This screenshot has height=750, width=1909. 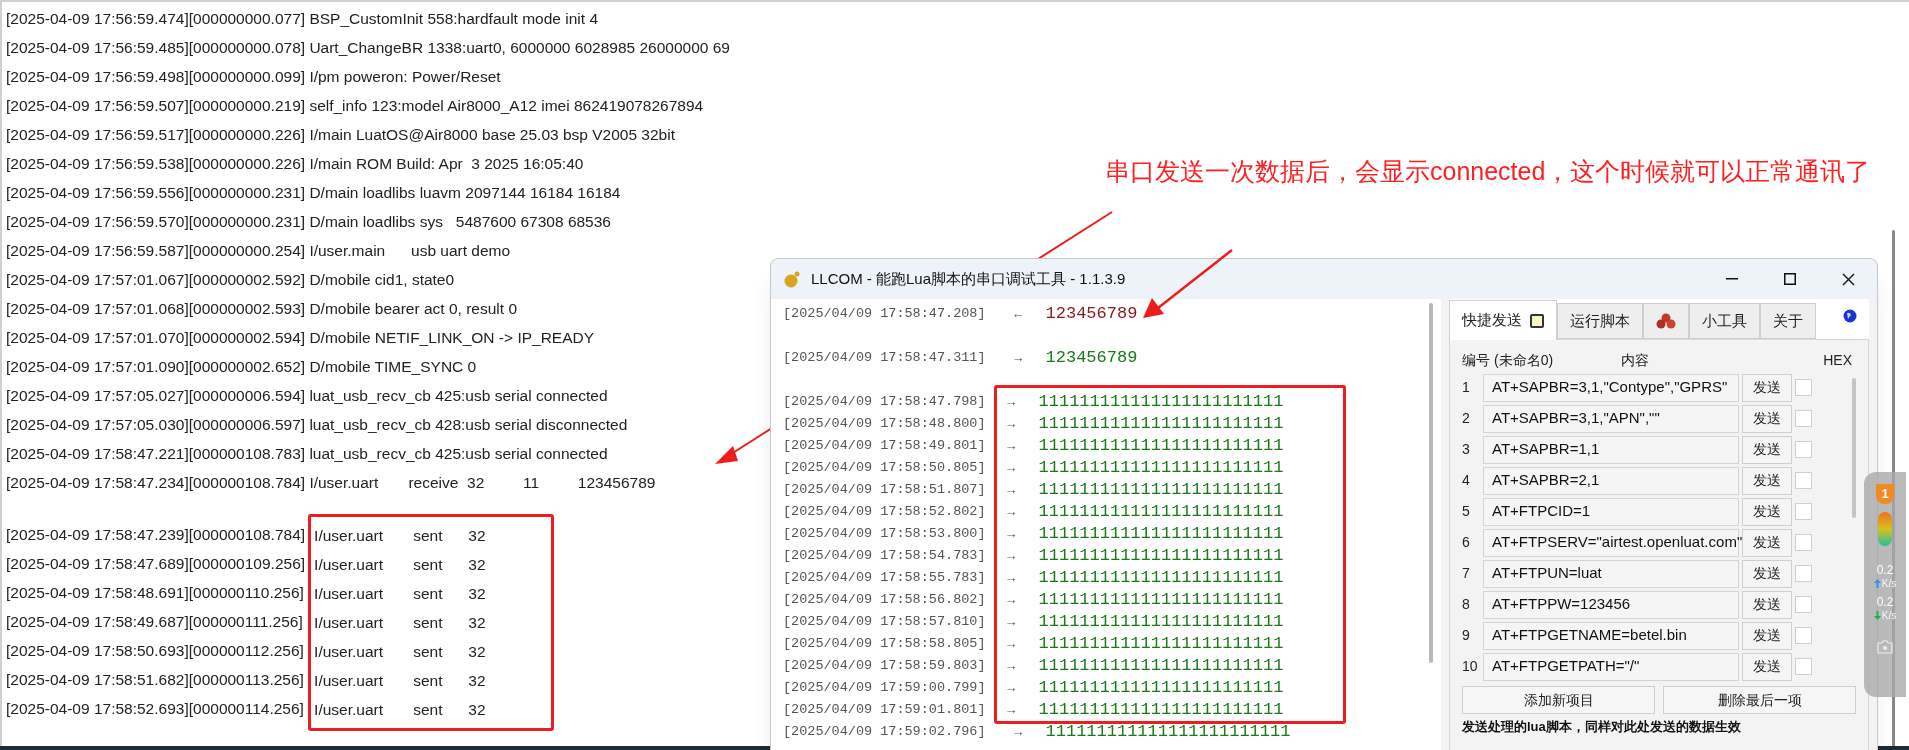 What do you see at coordinates (884, 556) in the screenshot?
I see `timestamp: [2025/04/09 17:58:54.783]` at bounding box center [884, 556].